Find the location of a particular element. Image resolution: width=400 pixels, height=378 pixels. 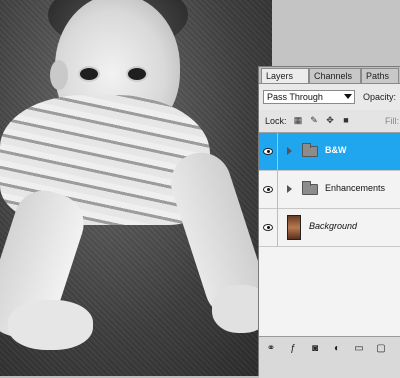

link-layers-icon: ⚭ is located at coordinates (271, 349).